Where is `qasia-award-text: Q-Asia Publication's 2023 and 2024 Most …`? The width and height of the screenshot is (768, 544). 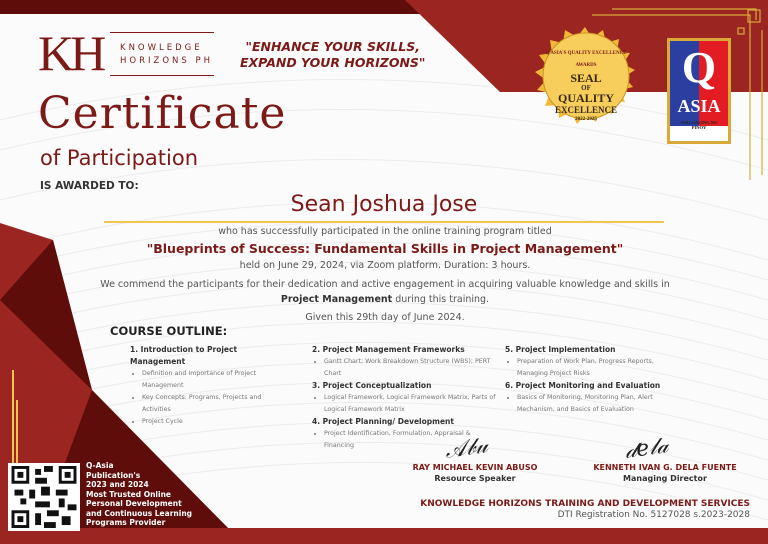 qasia-award-text: Q-Asia Publication's 2023 and 2024 Most … is located at coordinates (139, 494).